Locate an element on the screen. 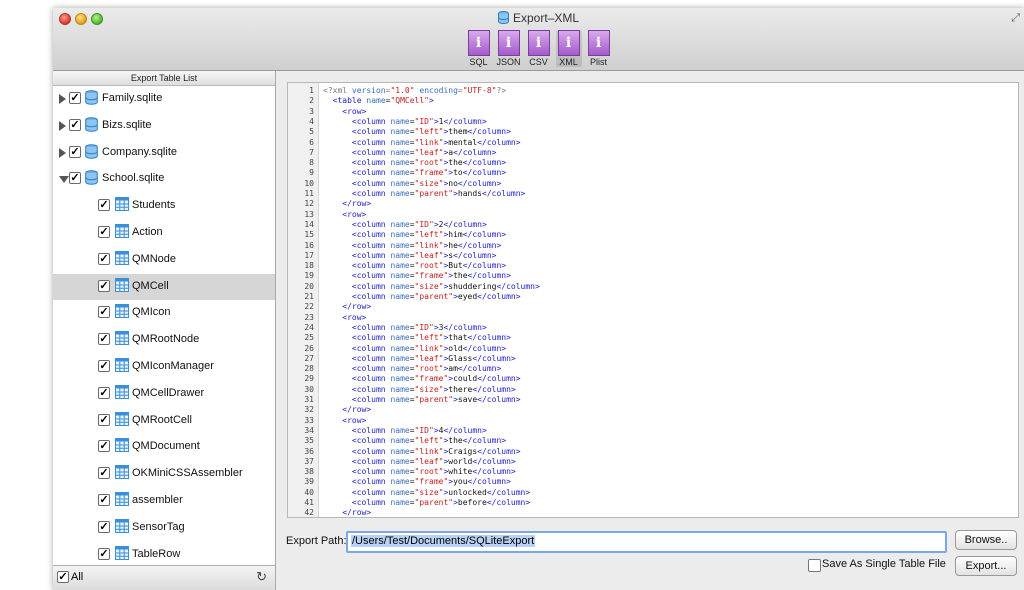 The width and height of the screenshot is (1024, 590). table-row: ✓ QMRootNode is located at coordinates (164, 340).